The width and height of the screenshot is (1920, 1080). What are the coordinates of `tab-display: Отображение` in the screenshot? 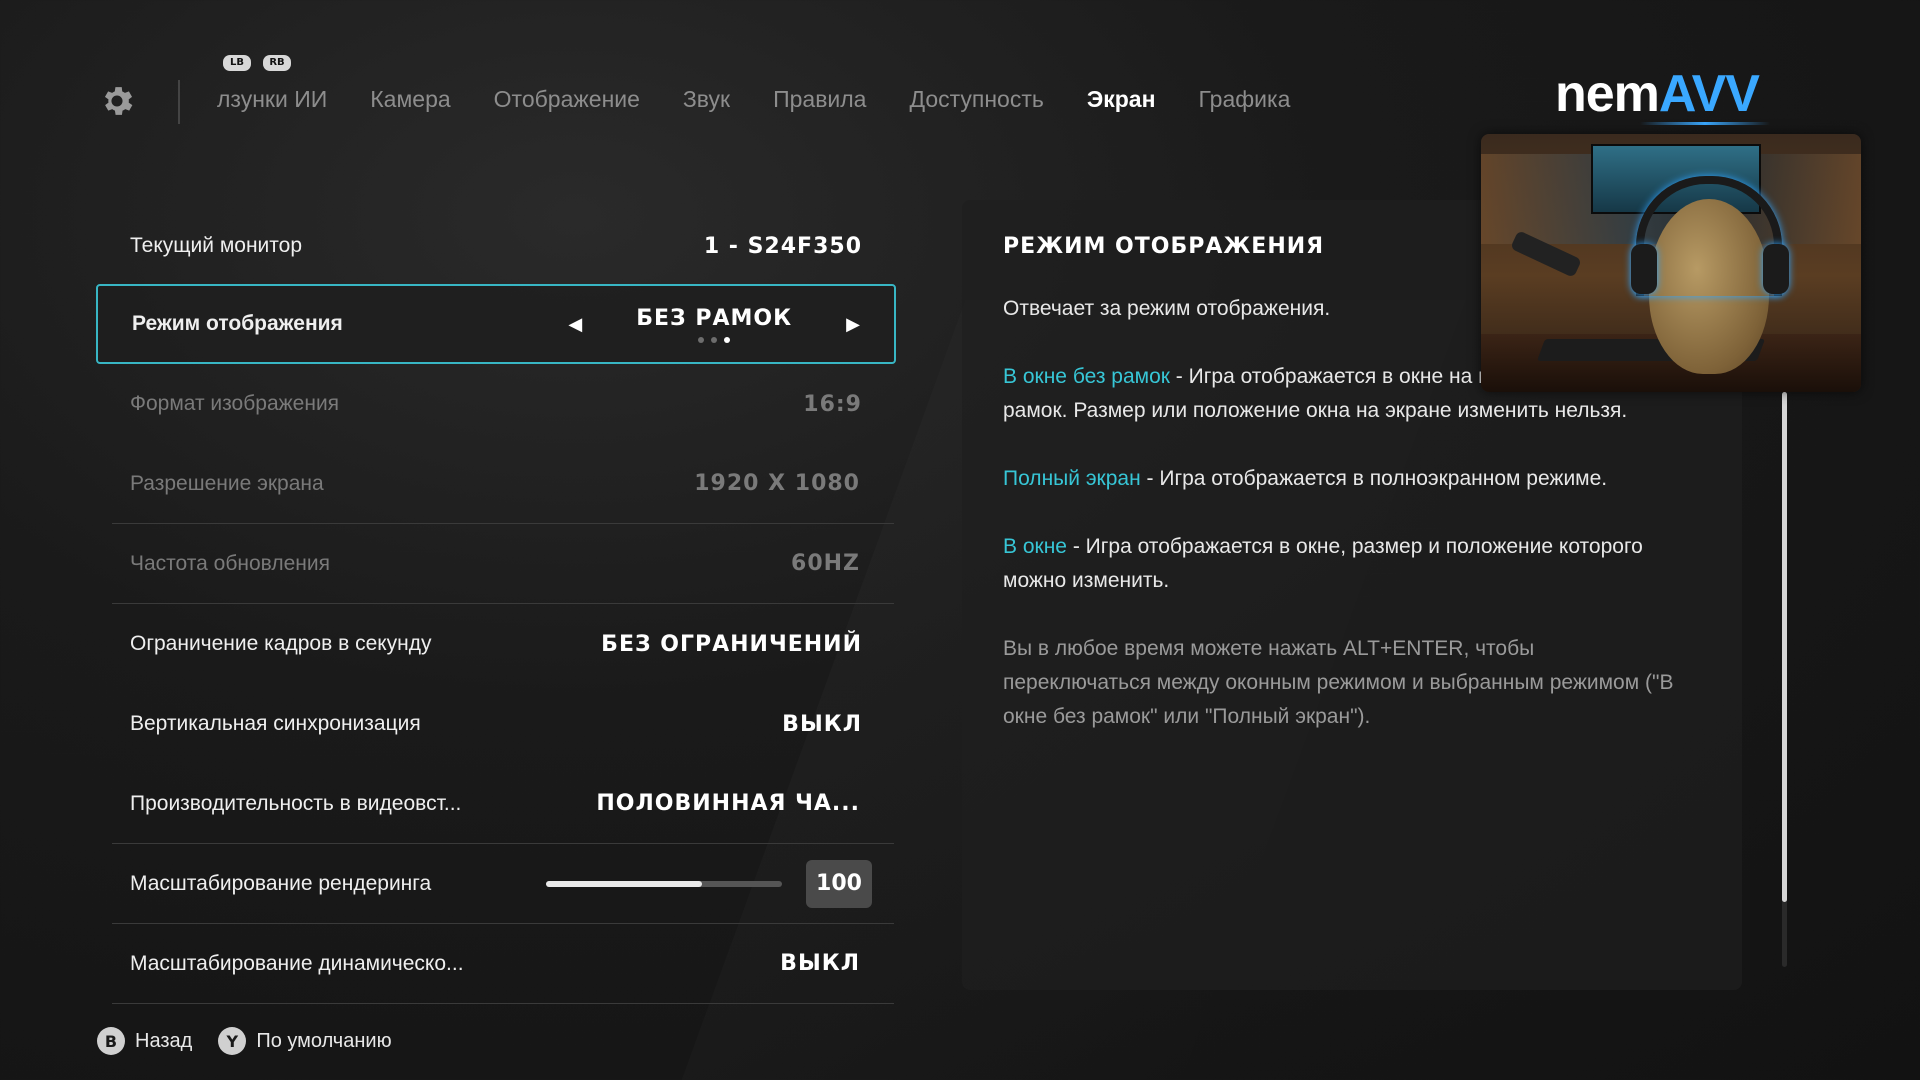 It's located at (567, 99).